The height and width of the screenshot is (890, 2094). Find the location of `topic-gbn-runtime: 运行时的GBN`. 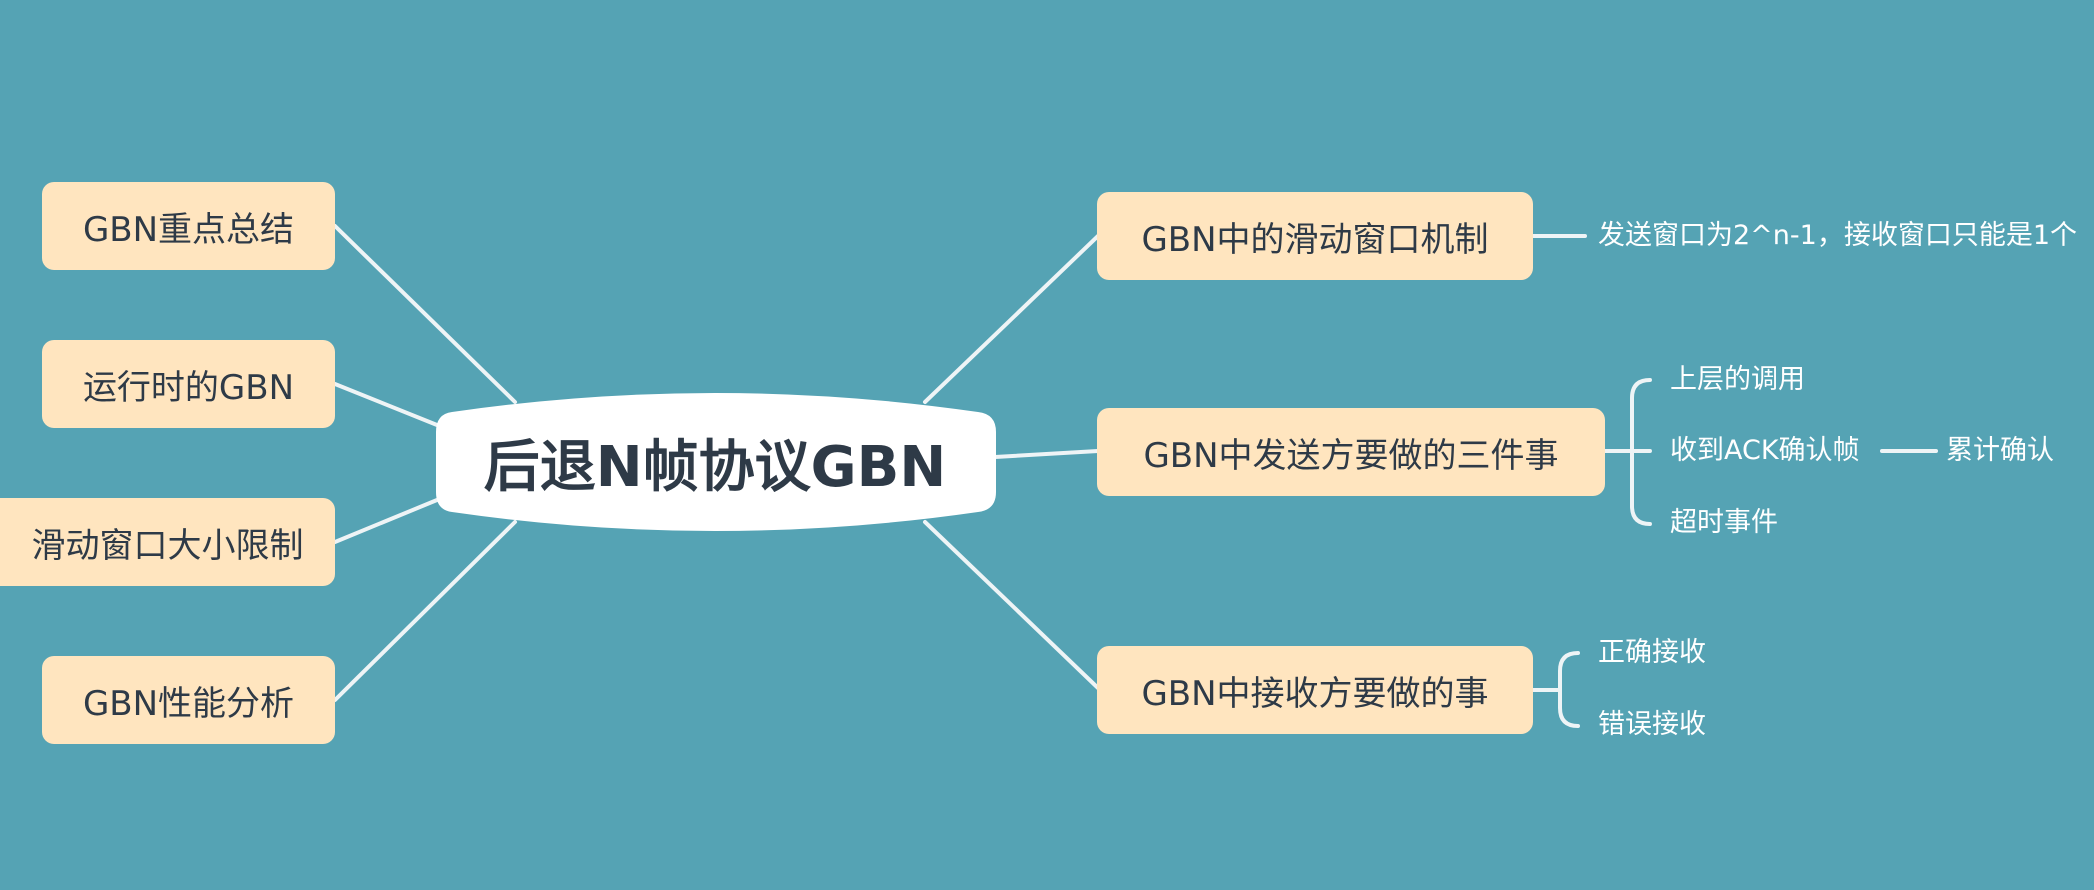

topic-gbn-runtime: 运行时的GBN is located at coordinates (188, 384).